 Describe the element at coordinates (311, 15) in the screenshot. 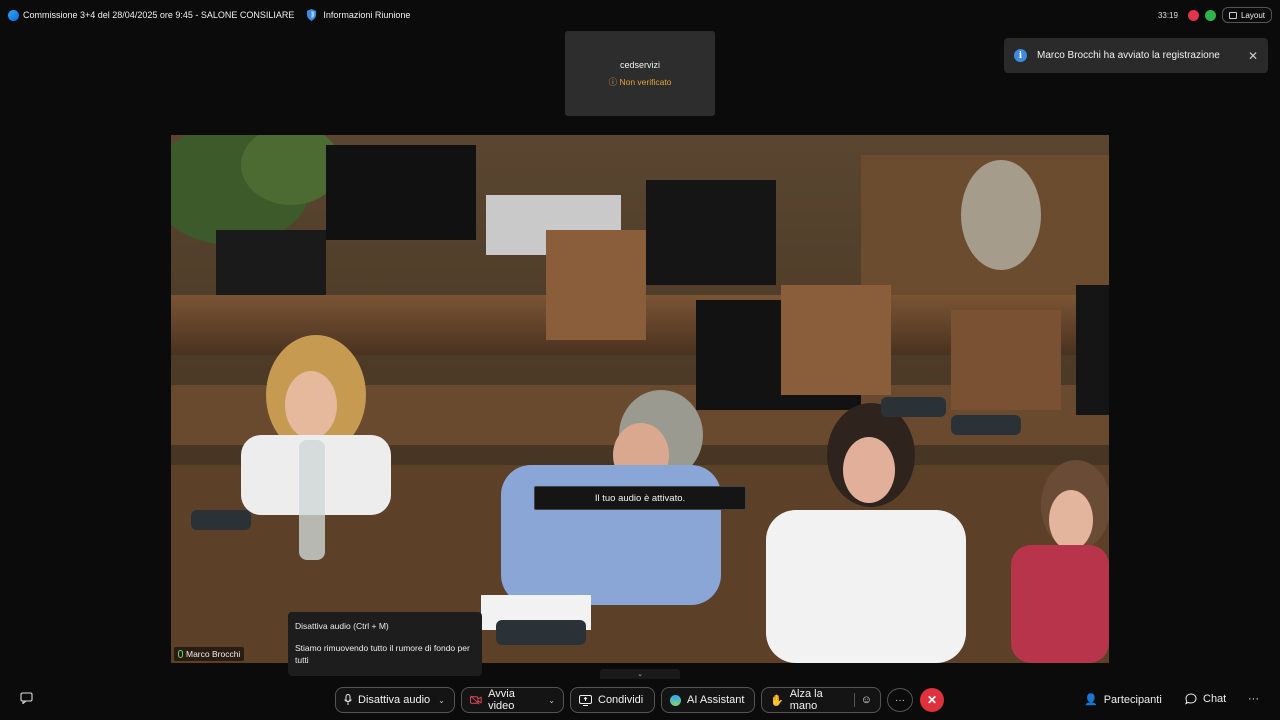

I see `shield-icon` at that location.